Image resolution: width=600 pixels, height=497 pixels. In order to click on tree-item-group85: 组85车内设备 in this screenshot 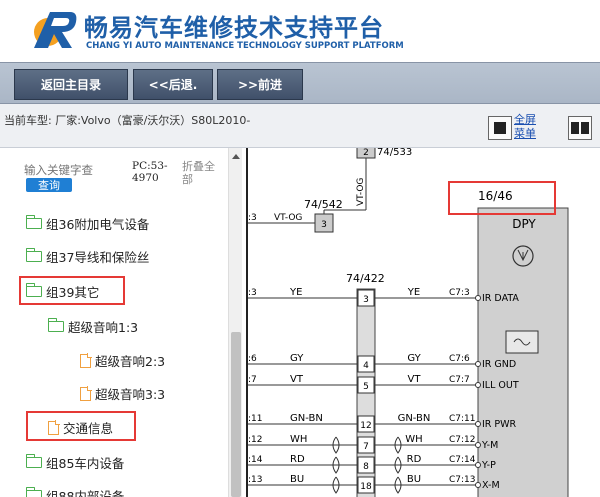, I will do `click(75, 462)`.